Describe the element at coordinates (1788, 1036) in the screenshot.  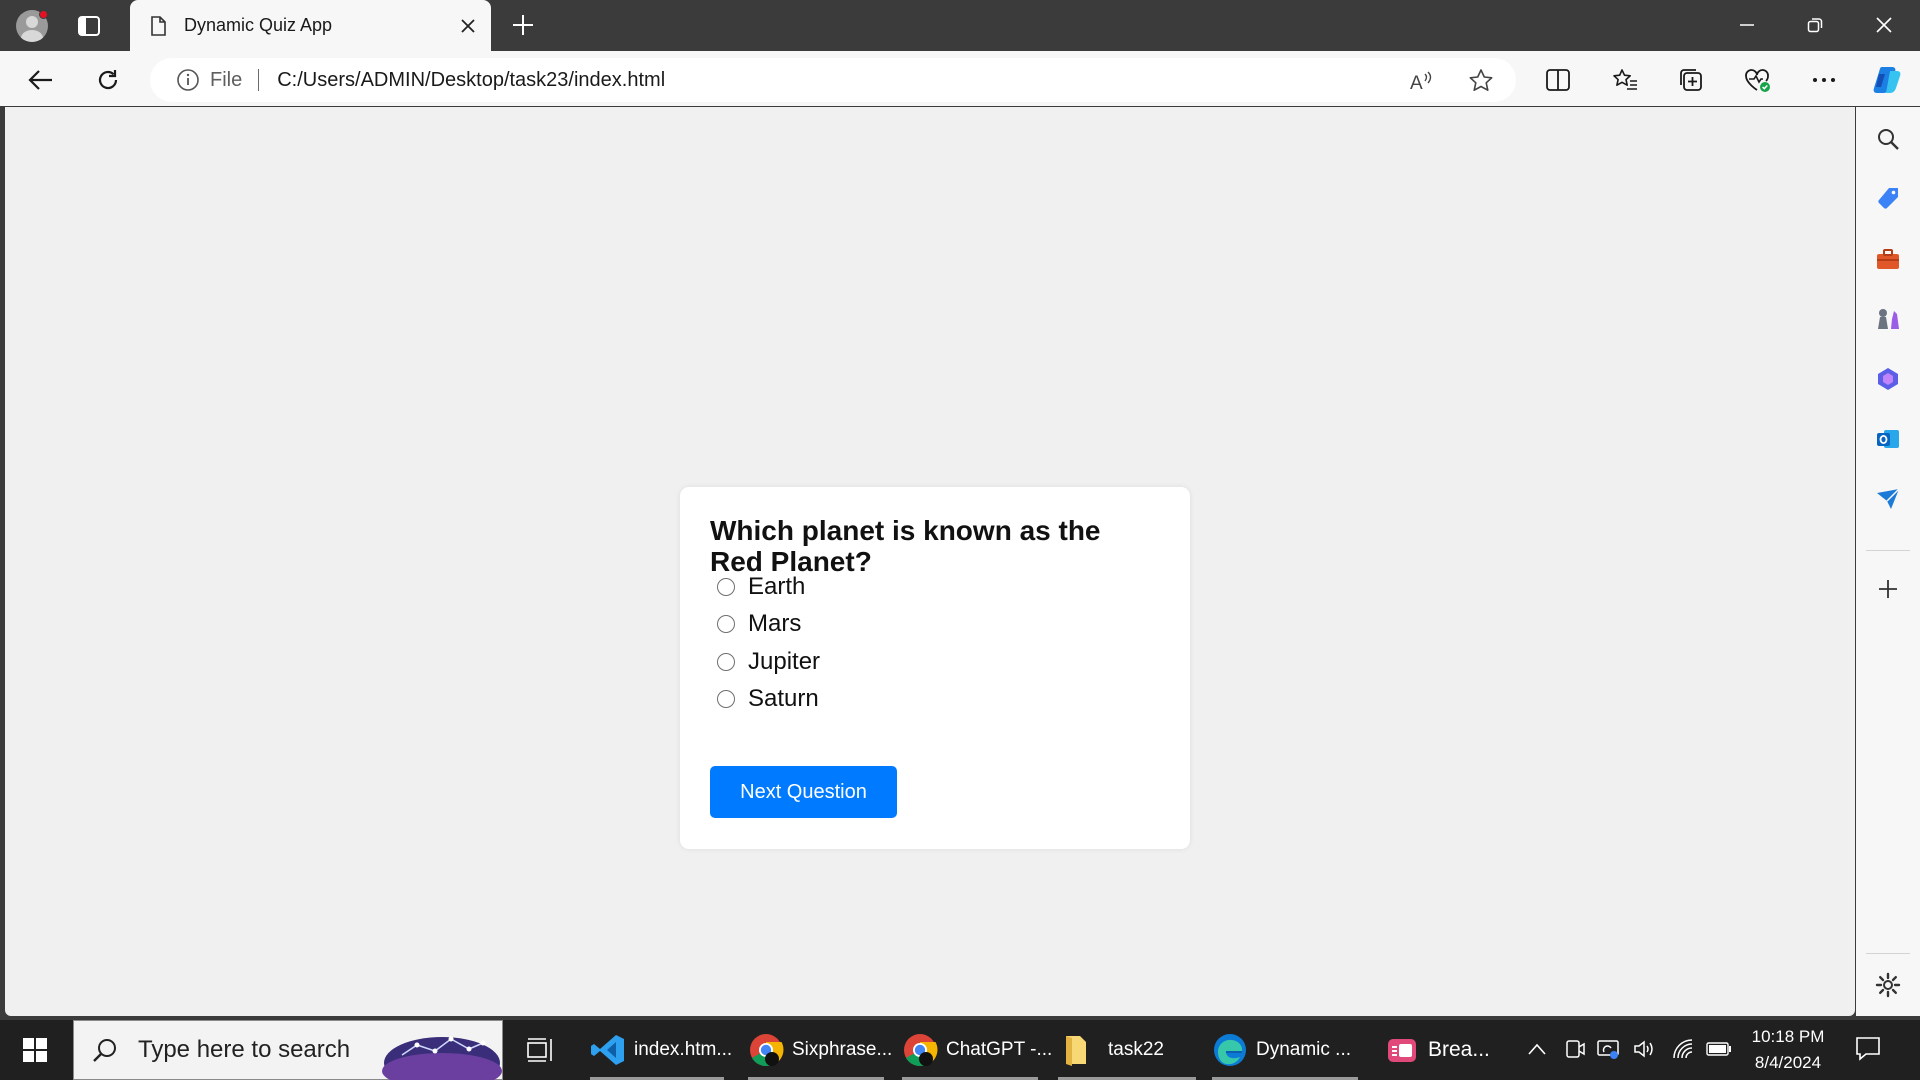
I see `clock-time: 10:18 PM` at that location.